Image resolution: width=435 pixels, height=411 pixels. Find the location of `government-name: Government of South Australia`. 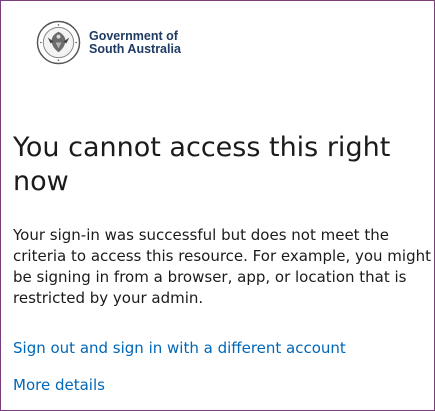

government-name: Government of South Australia is located at coordinates (135, 42).